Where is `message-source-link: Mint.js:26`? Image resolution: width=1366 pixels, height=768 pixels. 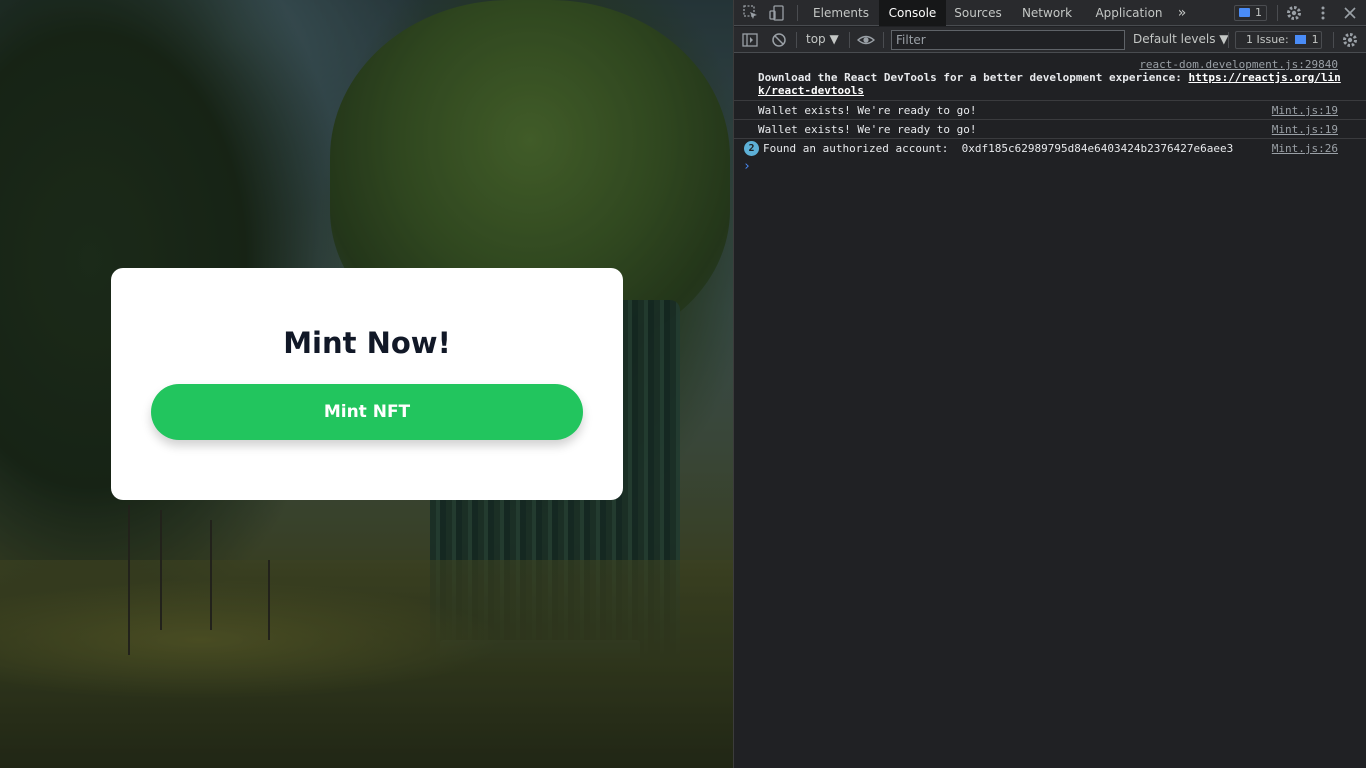 message-source-link: Mint.js:26 is located at coordinates (1305, 148).